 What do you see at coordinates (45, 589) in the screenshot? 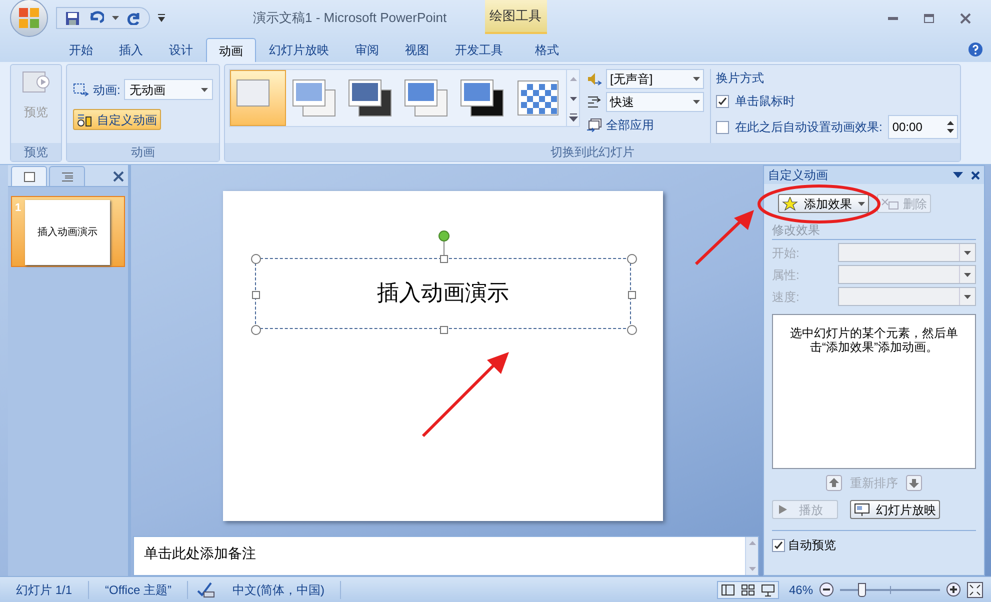
I see `status-item: 幻灯片 1/1` at bounding box center [45, 589].